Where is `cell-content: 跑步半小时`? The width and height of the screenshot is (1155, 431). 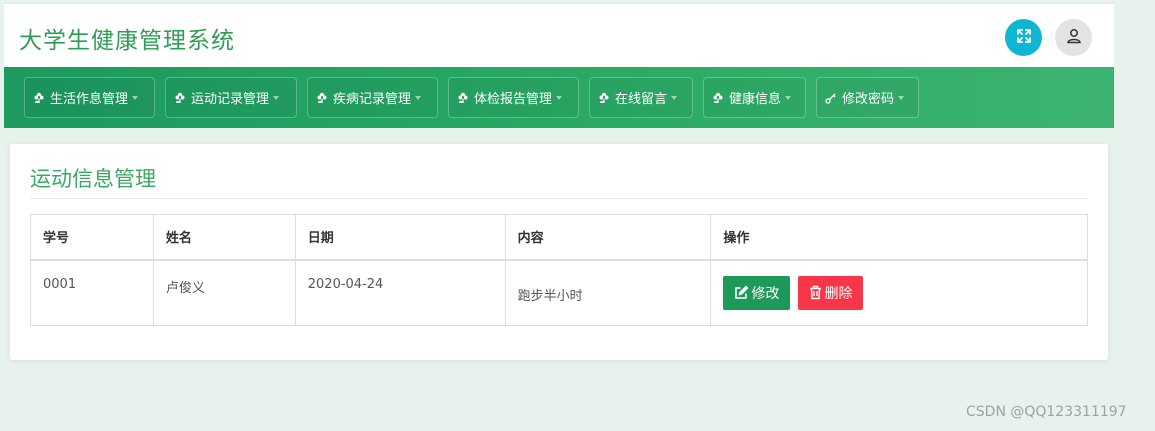
cell-content: 跑步半小时 is located at coordinates (608, 292).